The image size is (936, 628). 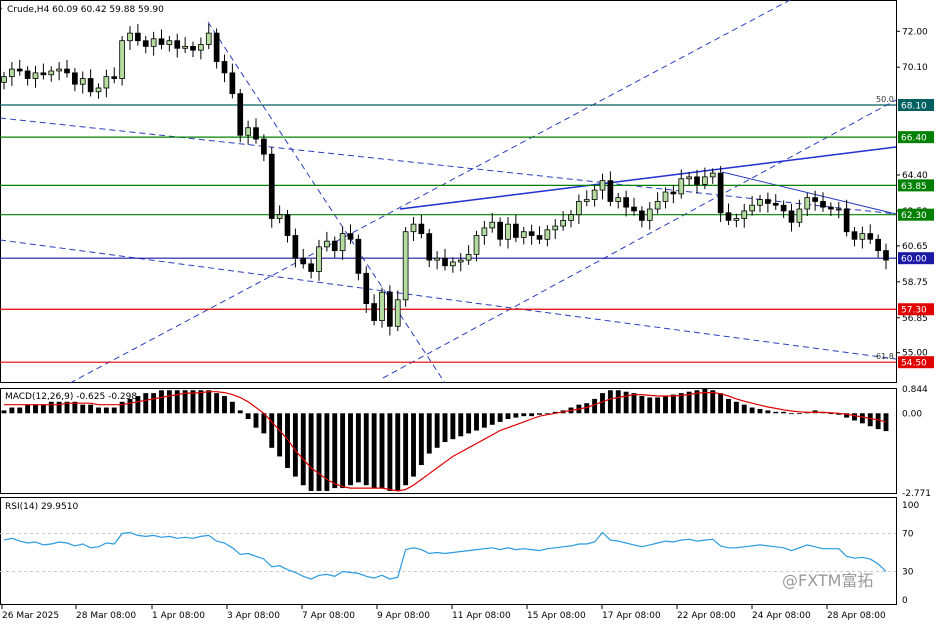 I want to click on time-tick-label: 17 Apr 08:00, so click(x=631, y=616).